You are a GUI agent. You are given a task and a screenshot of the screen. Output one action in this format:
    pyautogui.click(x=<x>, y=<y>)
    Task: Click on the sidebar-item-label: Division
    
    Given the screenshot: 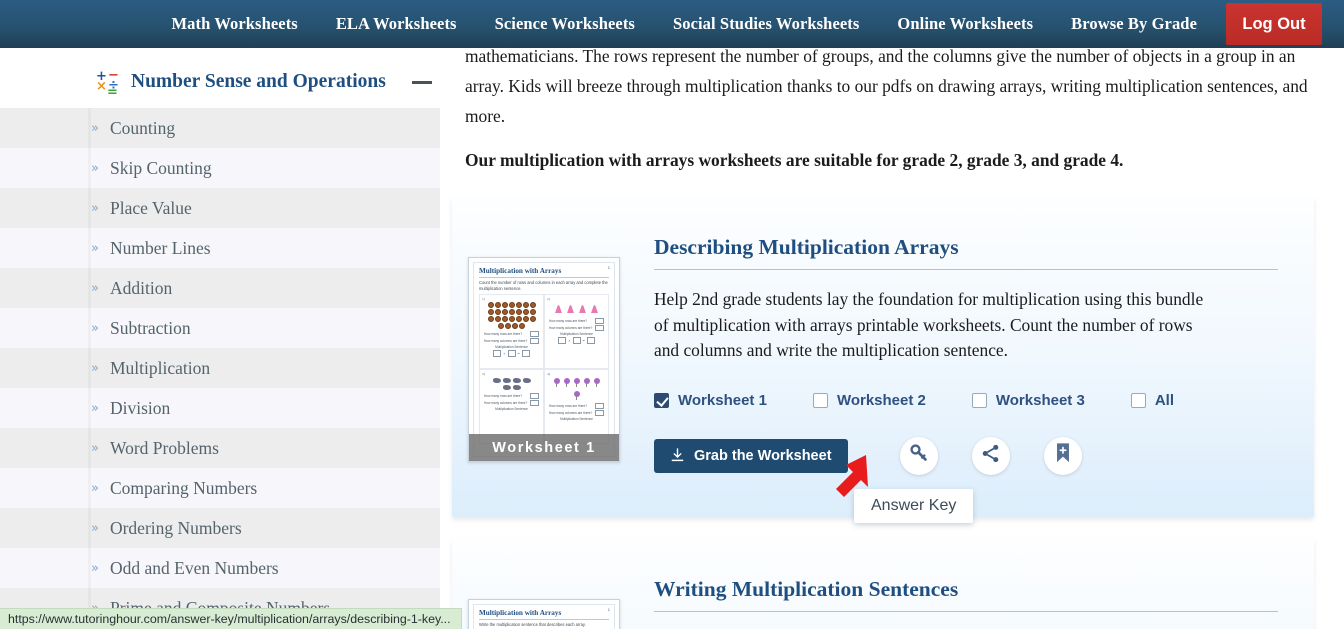 What is the action you would take?
    pyautogui.click(x=140, y=407)
    